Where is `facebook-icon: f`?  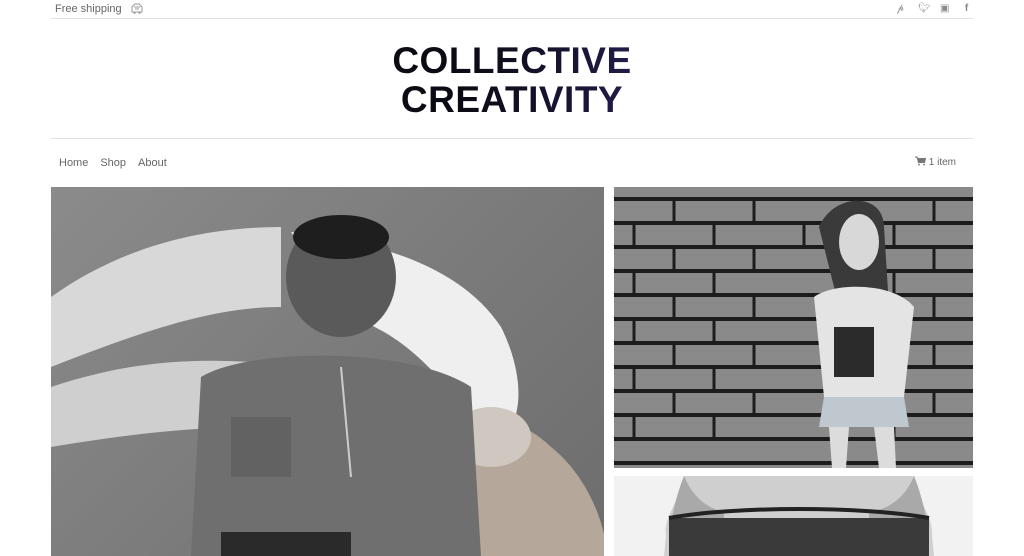
facebook-icon: f is located at coordinates (966, 9).